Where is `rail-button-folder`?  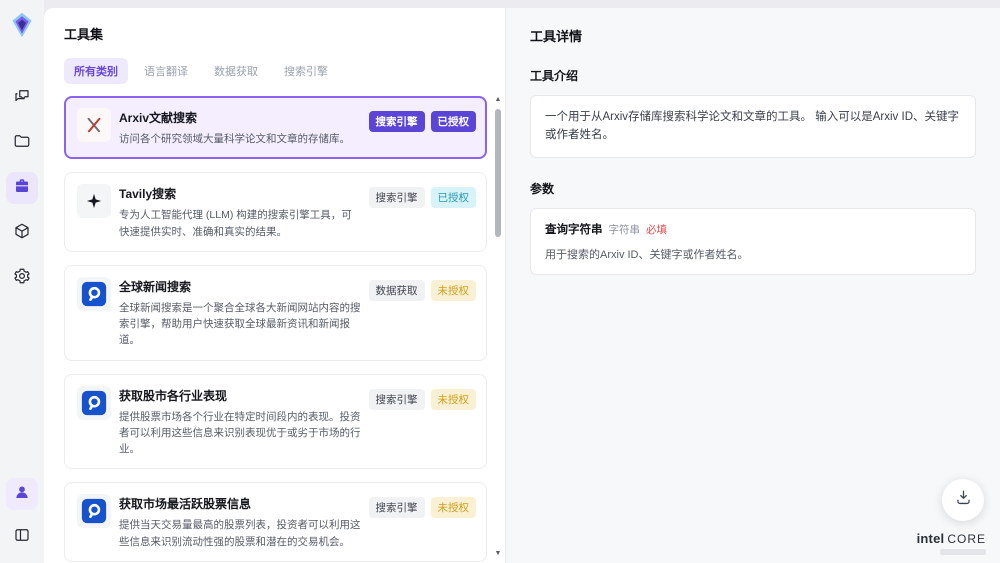 rail-button-folder is located at coordinates (22, 143).